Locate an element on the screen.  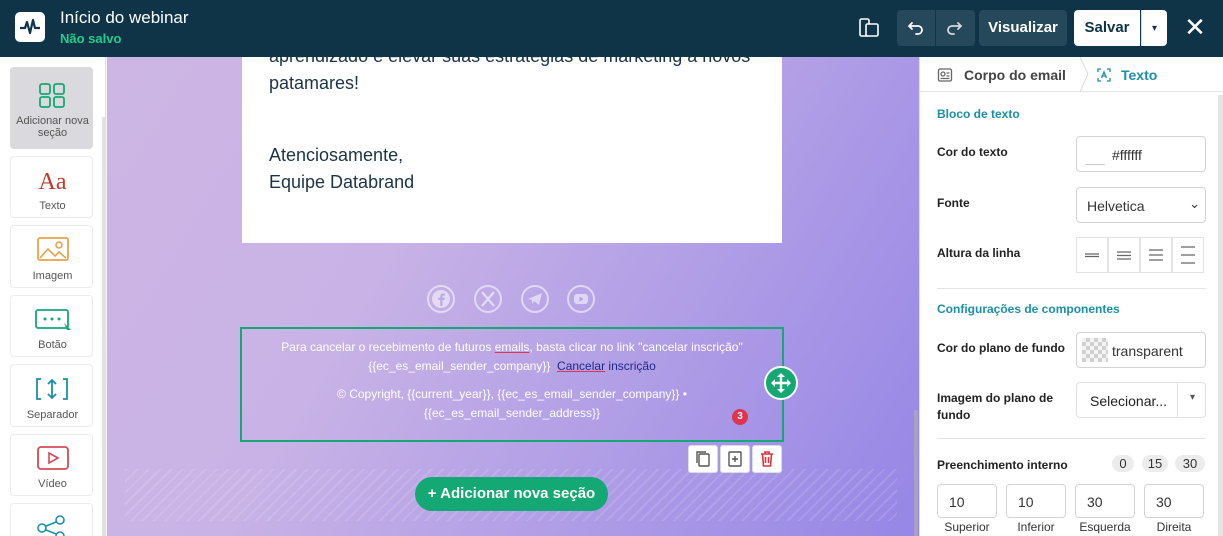
unsubscribe-text-part: emails is located at coordinates (512, 347).